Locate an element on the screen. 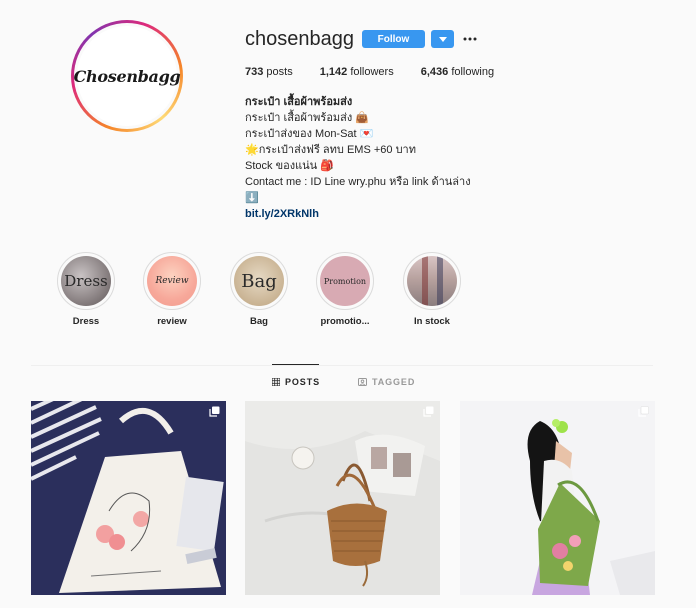 This screenshot has width=696, height=608. bio-line: 🌟กระเป๋าส่งฟรี ลทบ EMS +60 บาท is located at coordinates (330, 150).